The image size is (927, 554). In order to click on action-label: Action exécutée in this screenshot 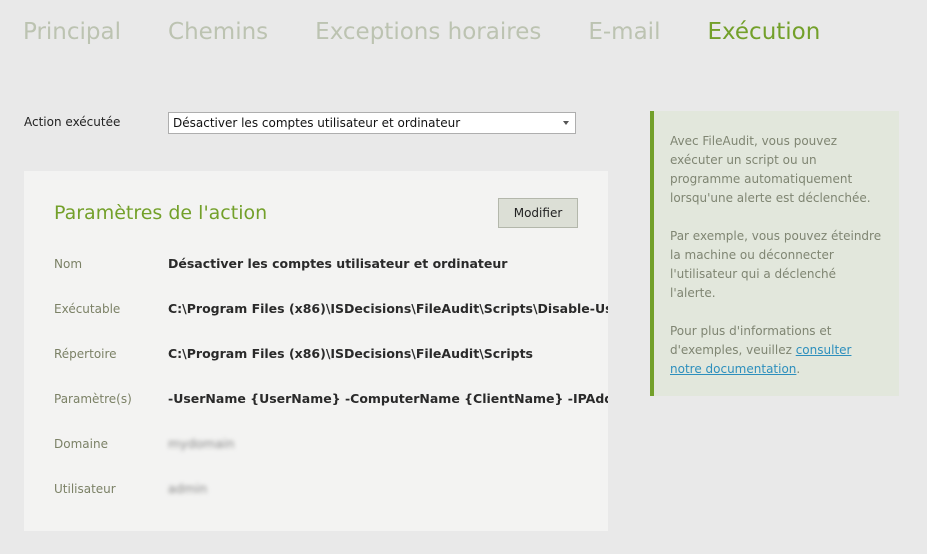, I will do `click(72, 122)`.